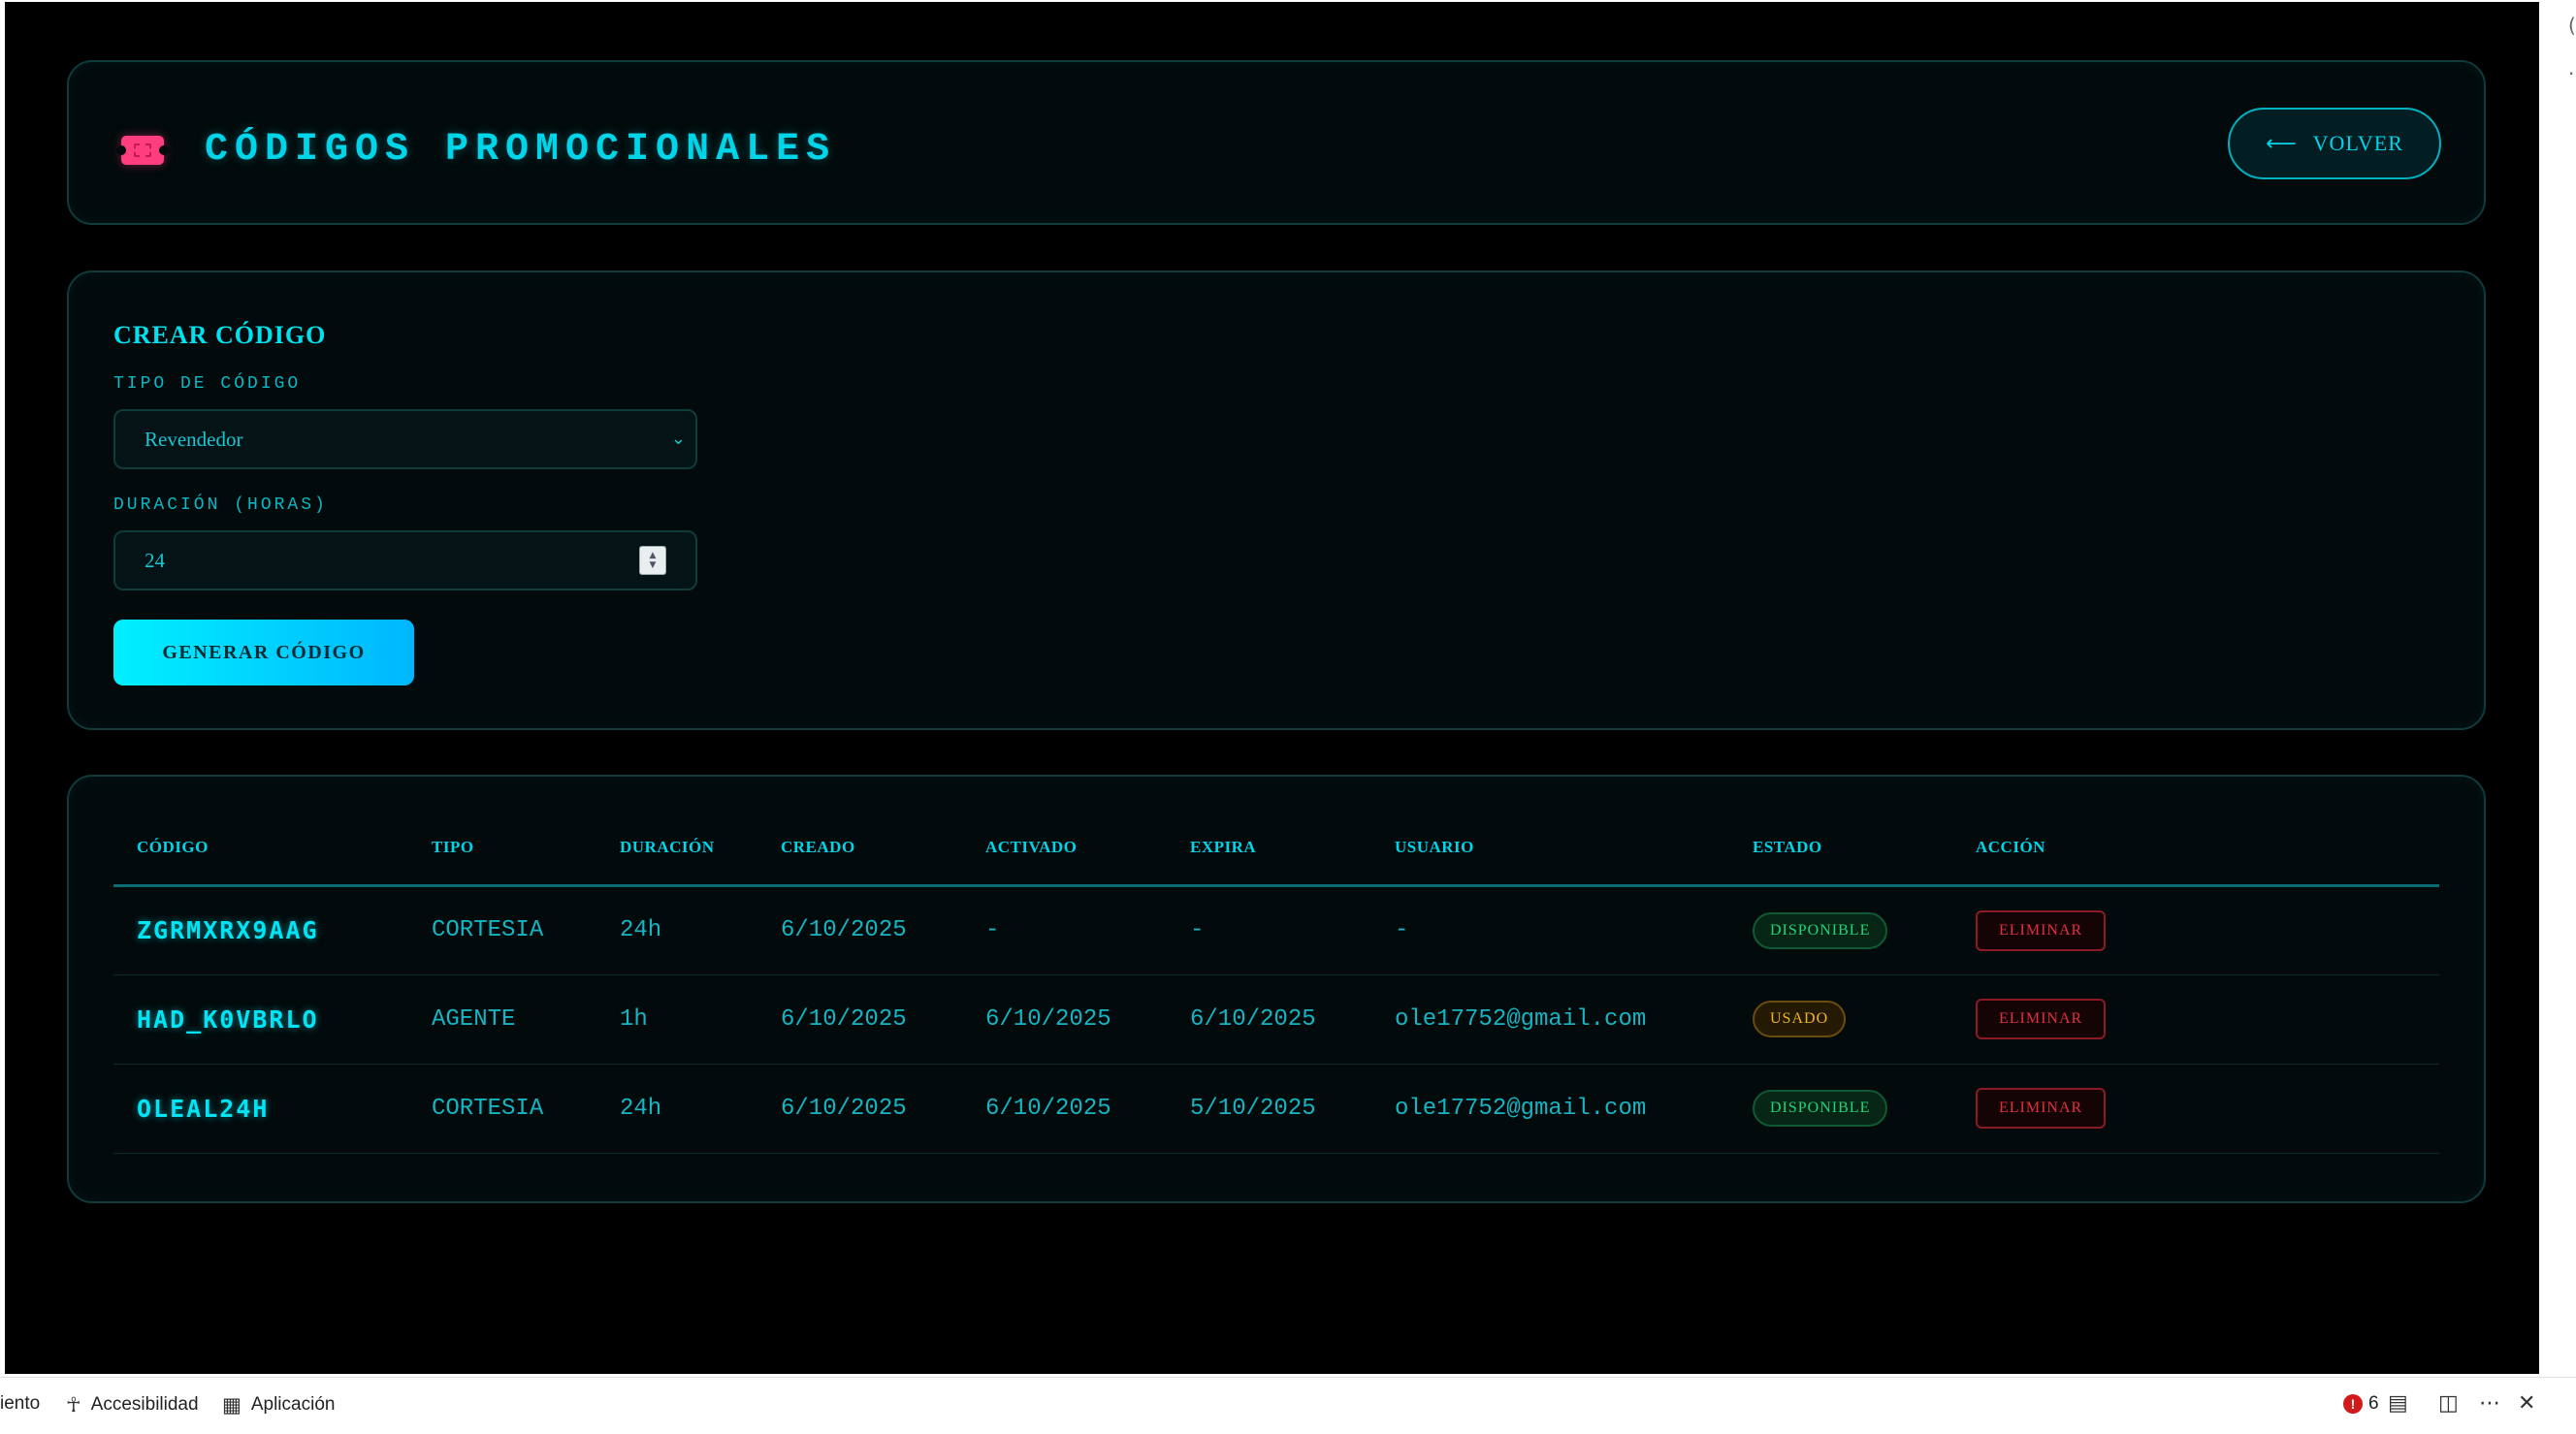  What do you see at coordinates (1269, 1109) in the screenshot?
I see `expires-cell: 5/10/2025` at bounding box center [1269, 1109].